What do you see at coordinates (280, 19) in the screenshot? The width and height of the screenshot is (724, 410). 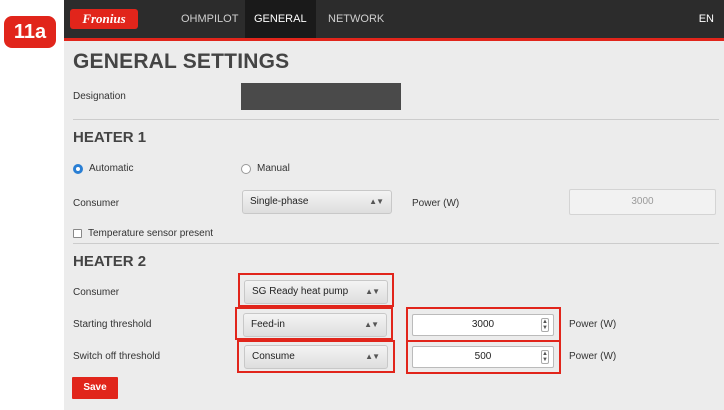 I see `tab-general: GENERAL` at bounding box center [280, 19].